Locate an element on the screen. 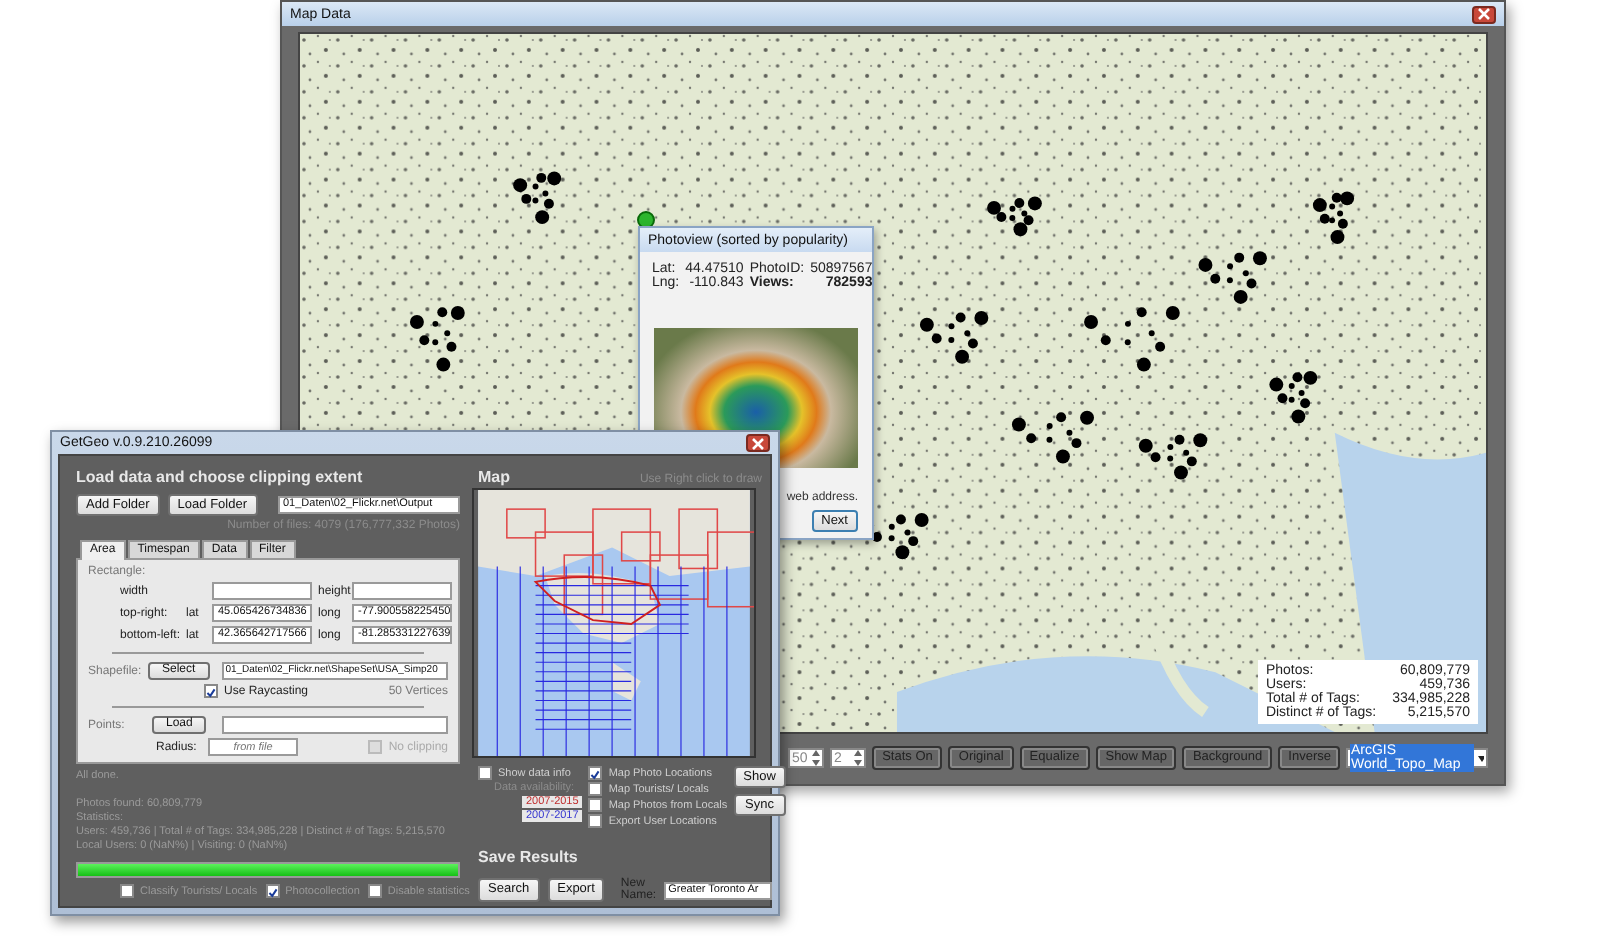 The image size is (1600, 936). section-heading: Load data and choose clipping extent is located at coordinates (220, 477).